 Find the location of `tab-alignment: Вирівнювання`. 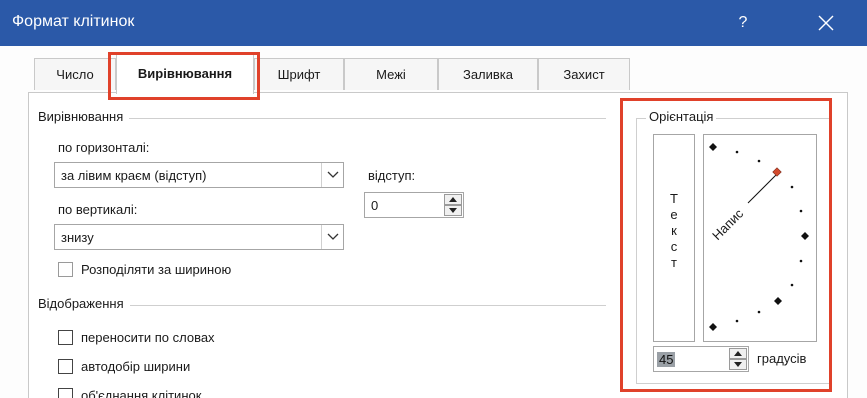

tab-alignment: Вирівнювання is located at coordinates (185, 73).